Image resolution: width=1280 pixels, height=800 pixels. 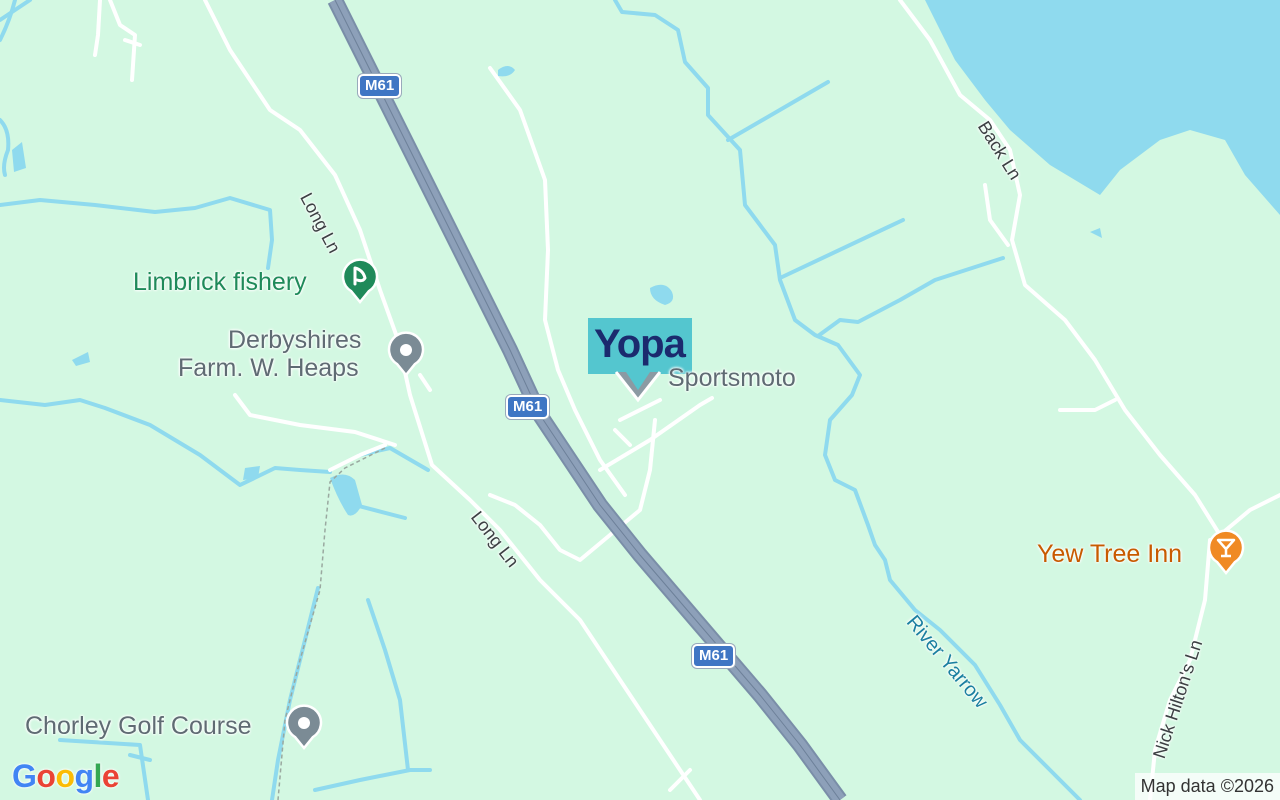 What do you see at coordinates (360, 280) in the screenshot?
I see `fishing-marker-icon` at bounding box center [360, 280].